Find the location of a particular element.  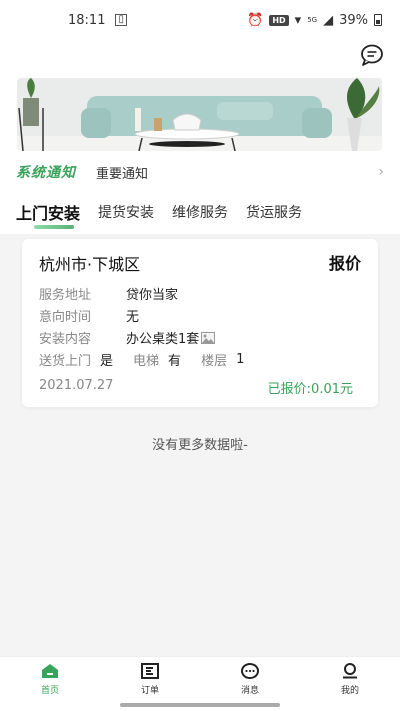

install-content-label: 安装内容 is located at coordinates (65, 339).